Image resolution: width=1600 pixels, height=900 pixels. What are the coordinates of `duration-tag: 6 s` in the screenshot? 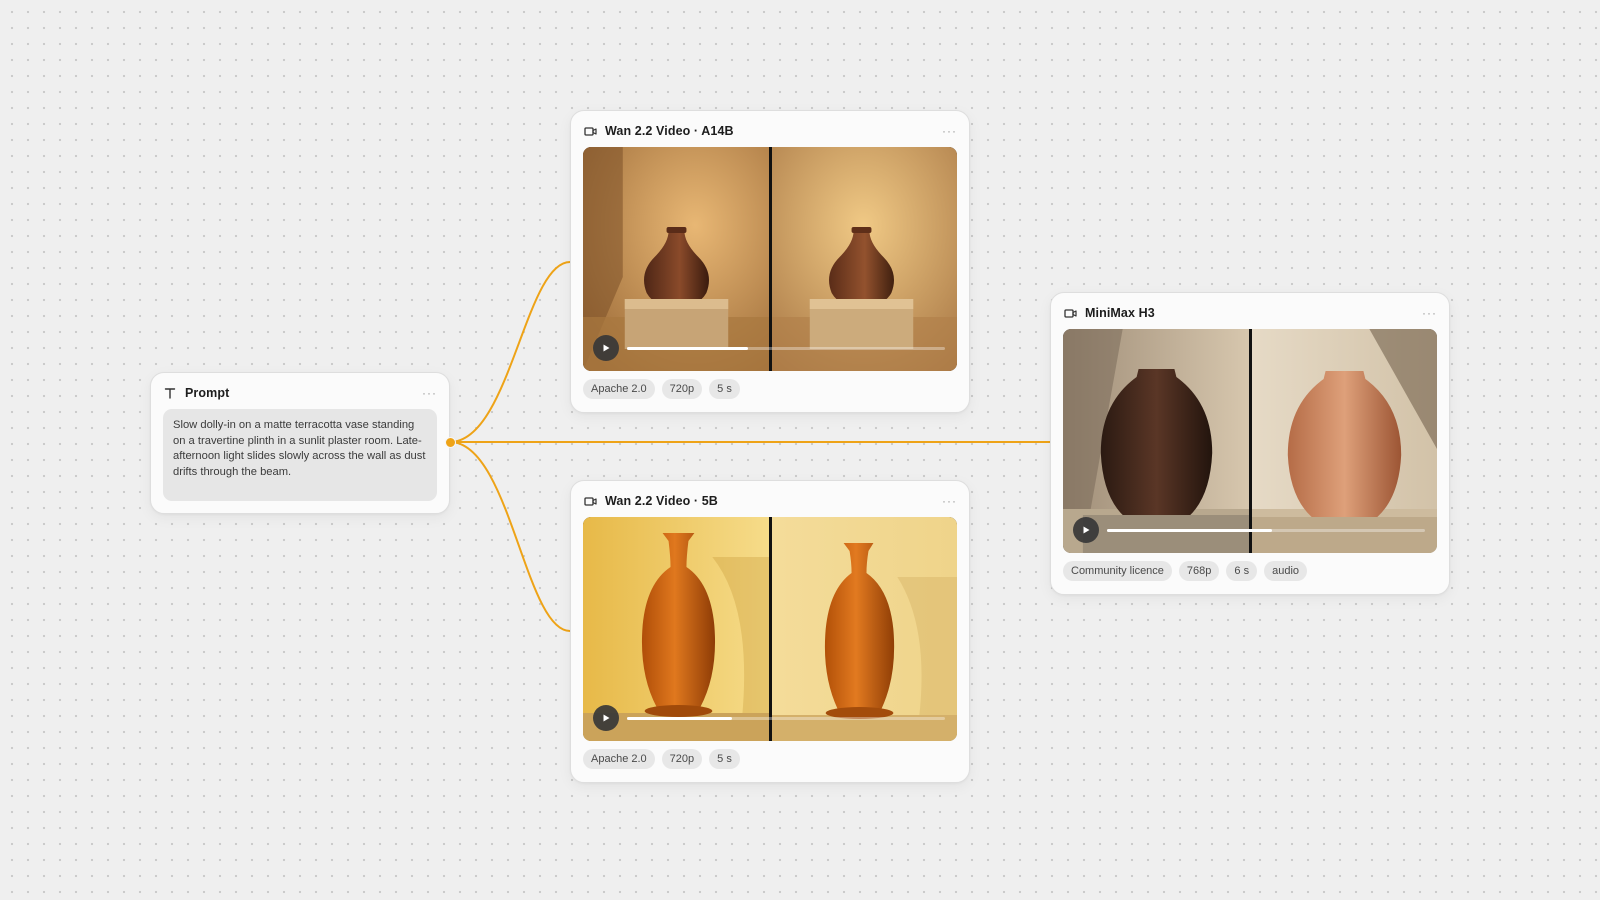 It's located at (1242, 571).